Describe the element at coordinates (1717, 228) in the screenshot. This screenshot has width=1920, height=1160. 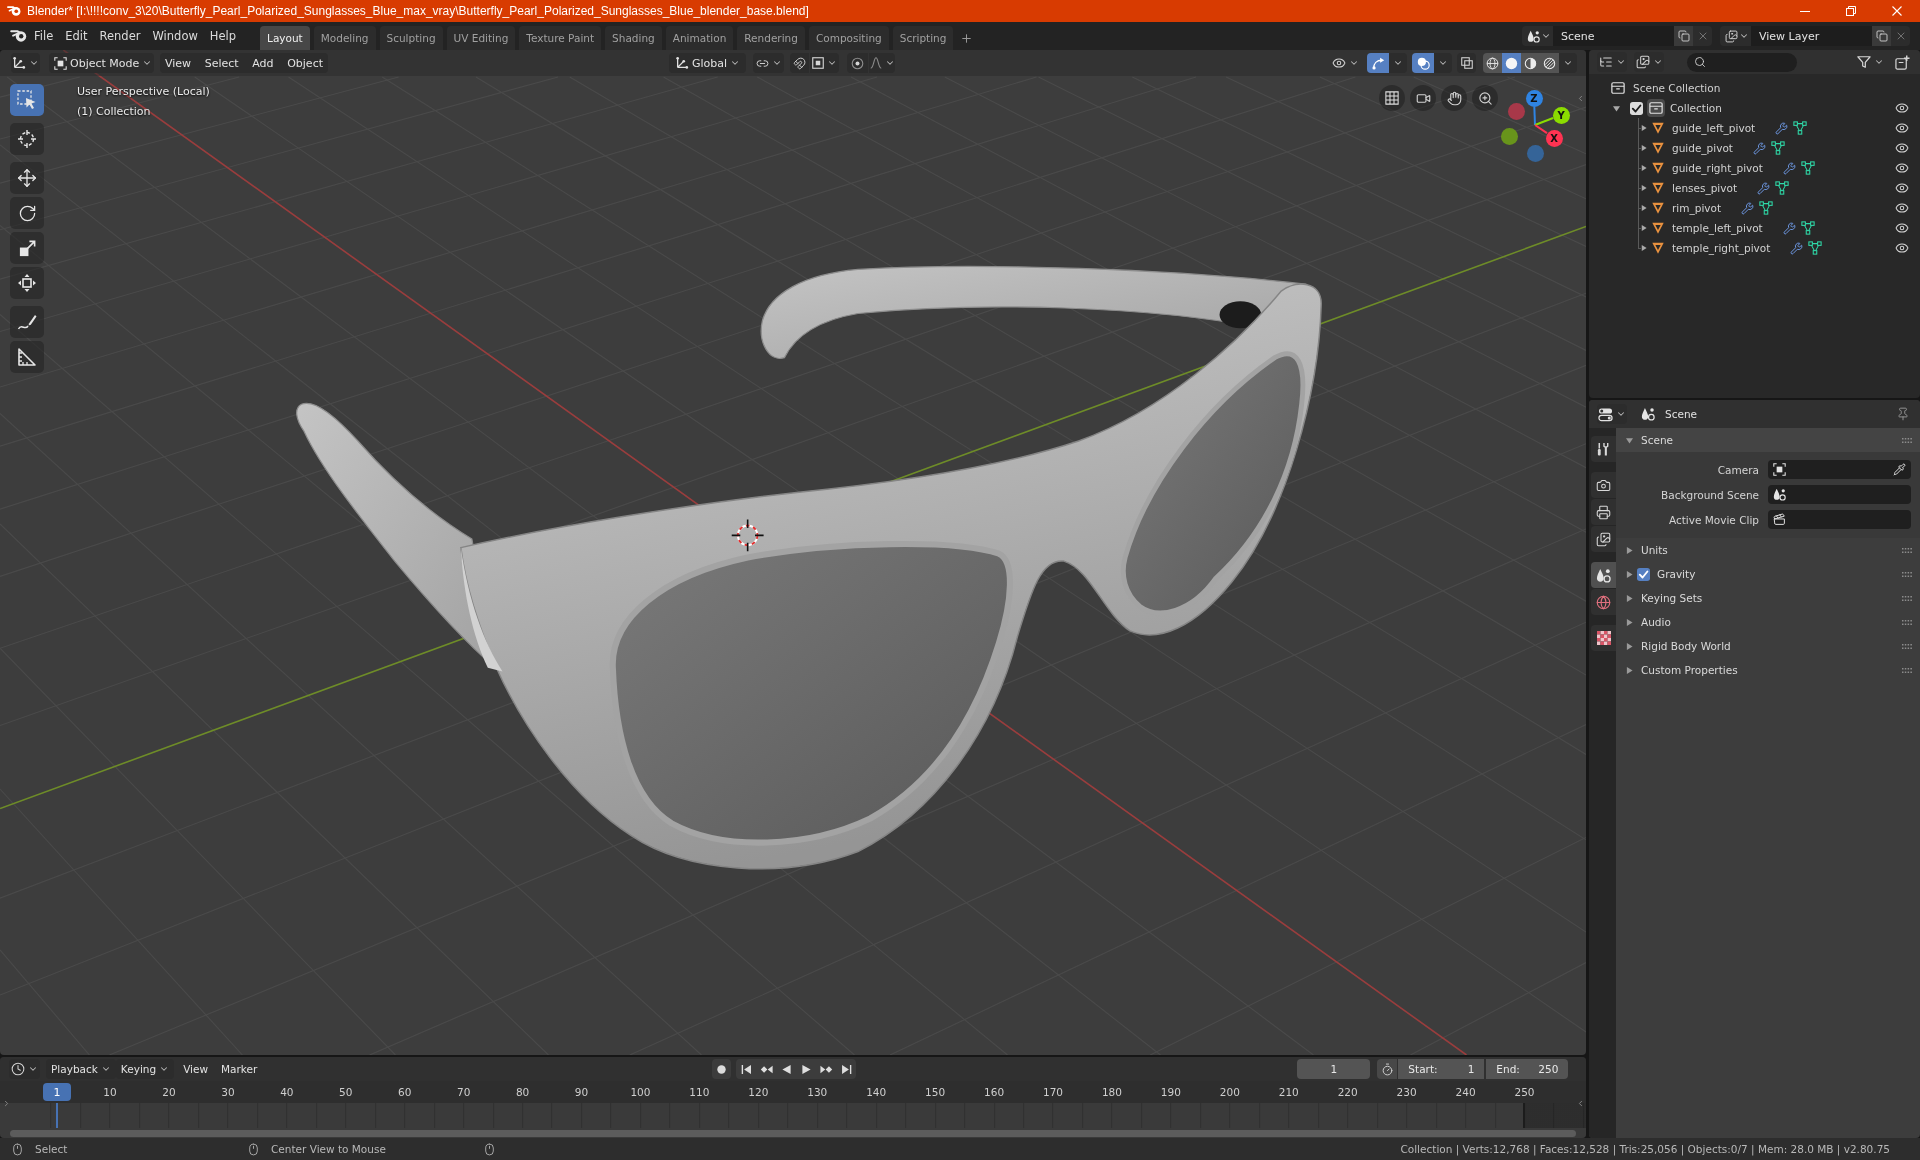
I see `tree-item-label: temple_left_pivot` at that location.